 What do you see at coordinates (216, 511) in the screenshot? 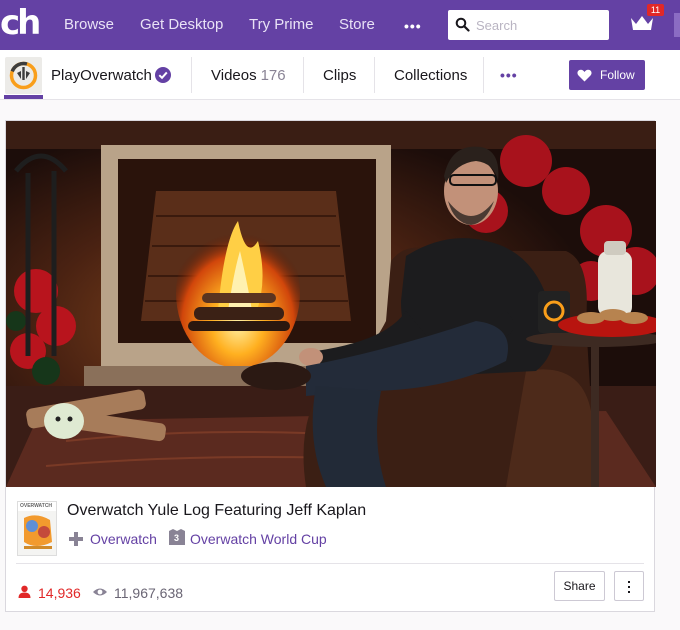
I see `video-title: Overwatch Yule Log Featuring Jeff Kaplan` at bounding box center [216, 511].